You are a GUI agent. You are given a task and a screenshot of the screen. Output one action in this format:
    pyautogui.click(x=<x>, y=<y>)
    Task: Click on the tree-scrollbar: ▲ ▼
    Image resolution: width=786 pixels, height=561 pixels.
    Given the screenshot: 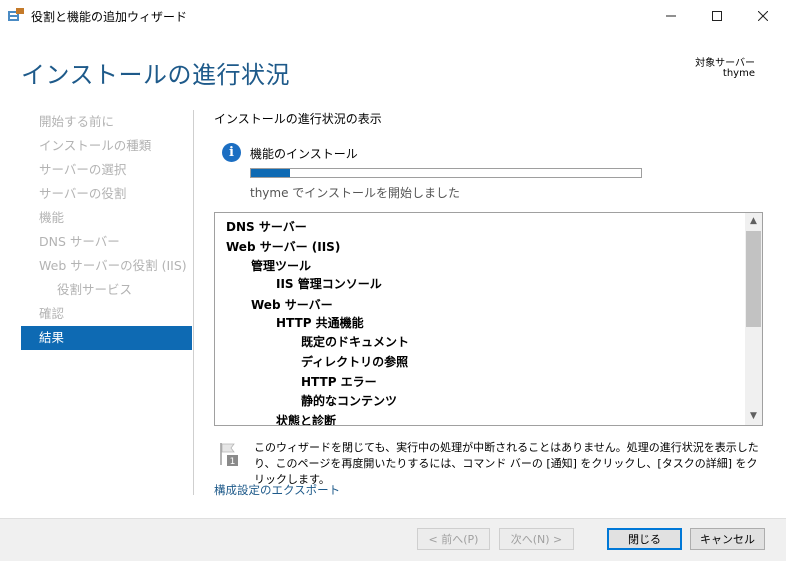 What is the action you would take?
    pyautogui.click(x=753, y=319)
    